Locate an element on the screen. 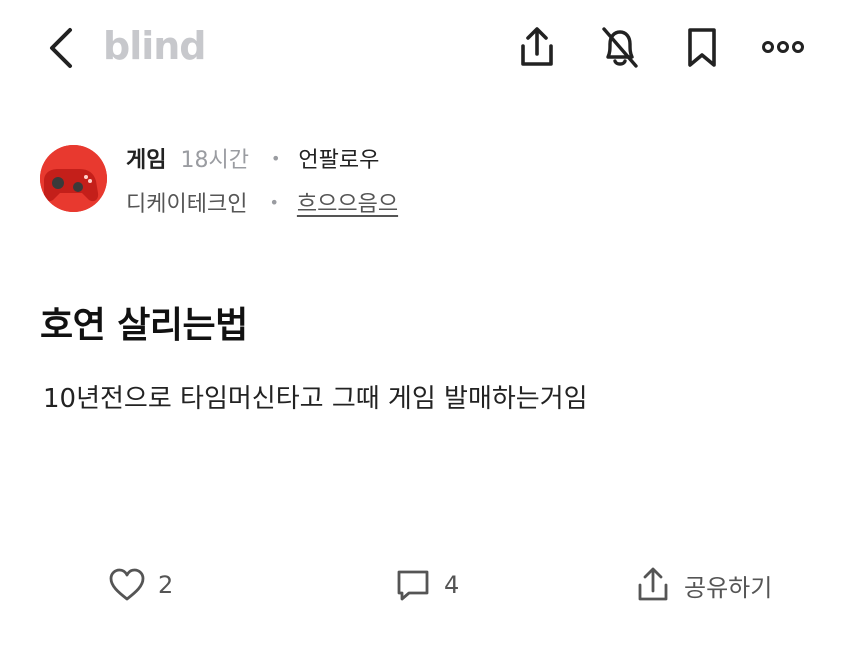  share-button is located at coordinates (537, 47).